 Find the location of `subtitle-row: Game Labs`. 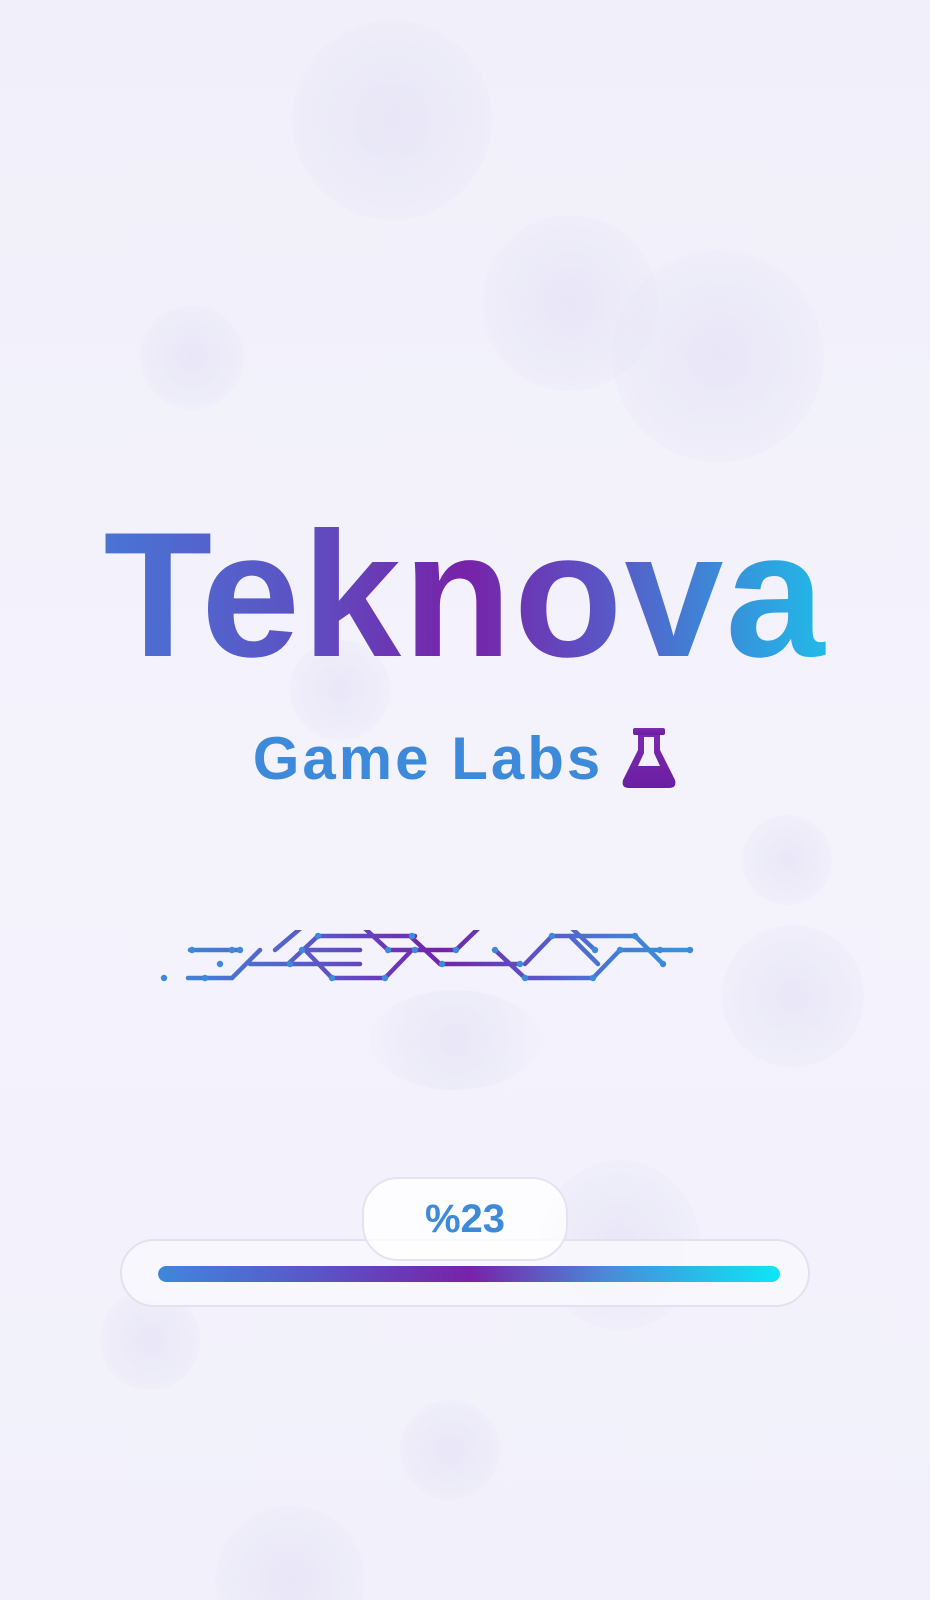

subtitle-row: Game Labs is located at coordinates (465, 759).